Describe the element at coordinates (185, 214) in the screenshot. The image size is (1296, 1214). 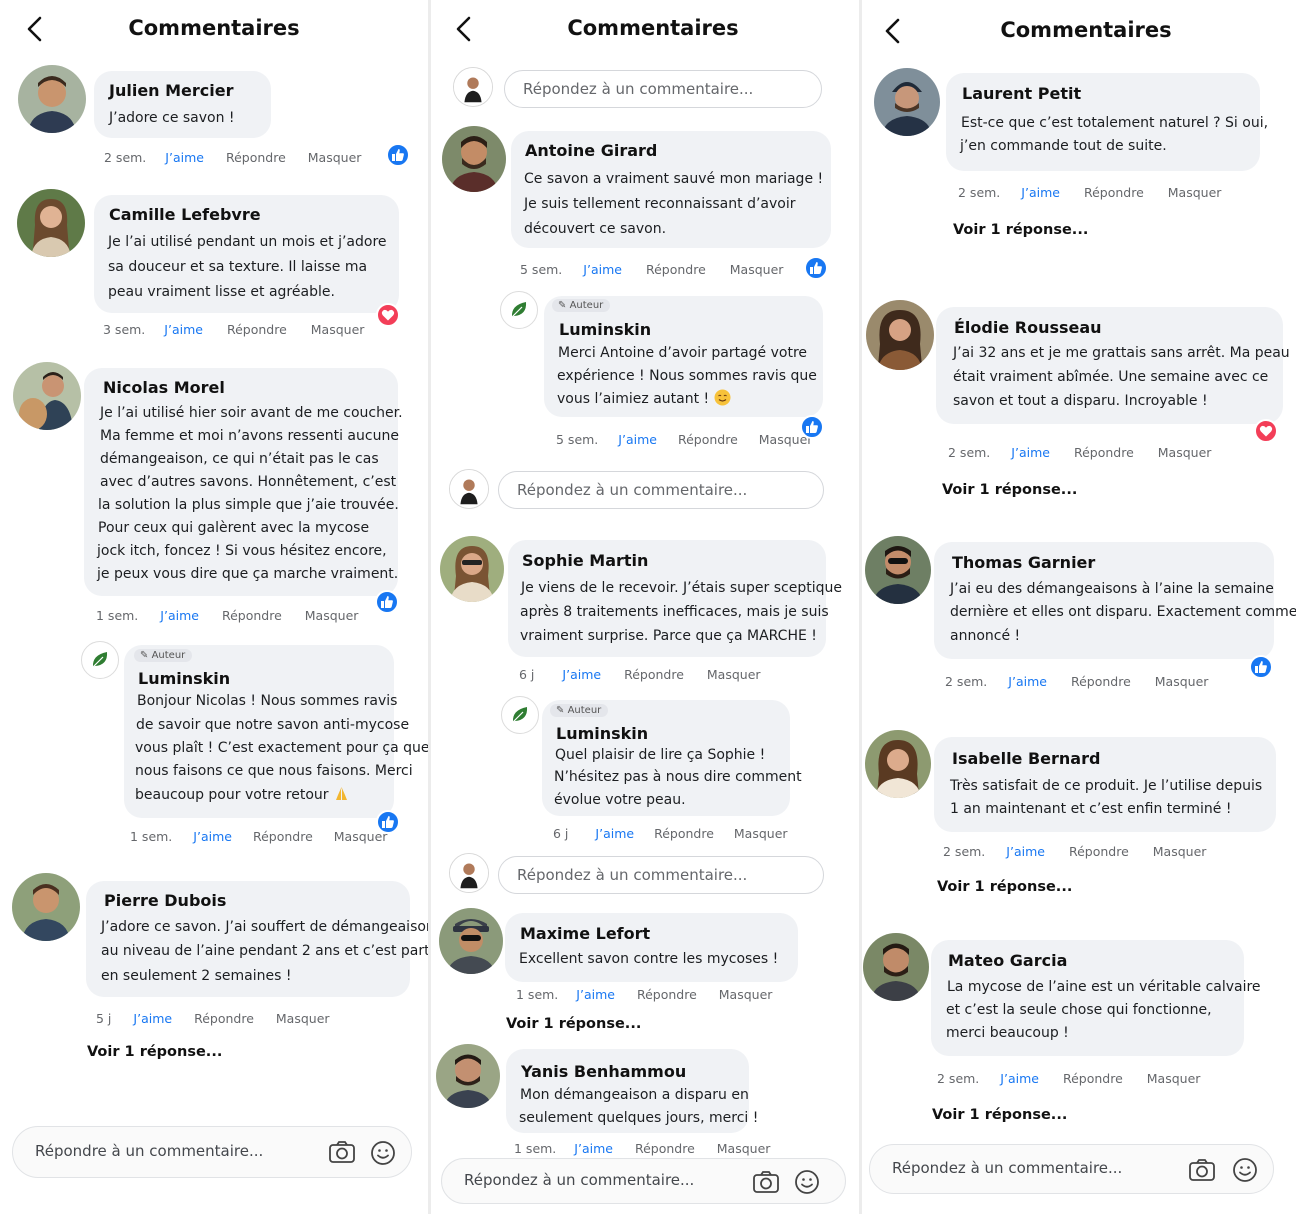
I see `commenter-name: Camille Lefebvre` at that location.